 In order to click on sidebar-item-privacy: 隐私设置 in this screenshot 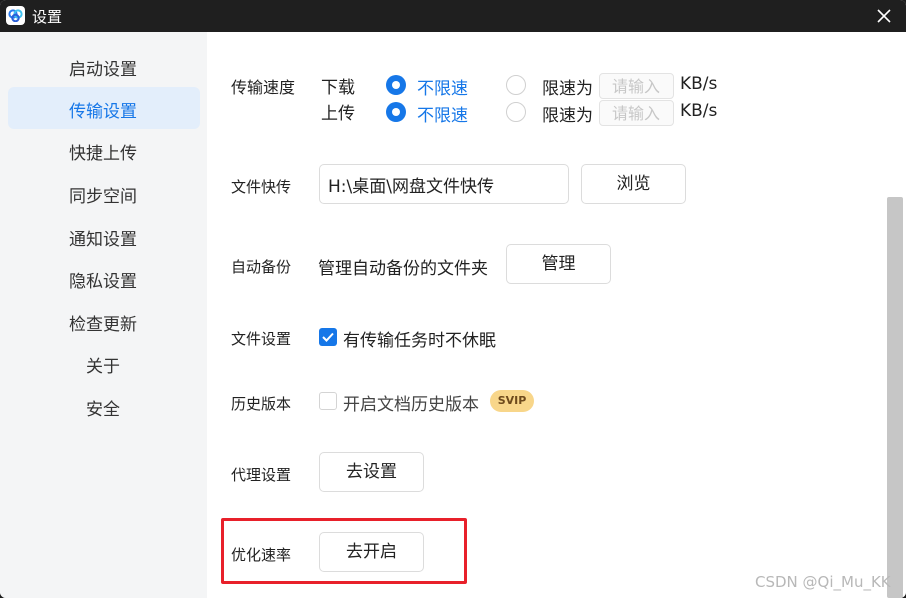, I will do `click(104, 278)`.